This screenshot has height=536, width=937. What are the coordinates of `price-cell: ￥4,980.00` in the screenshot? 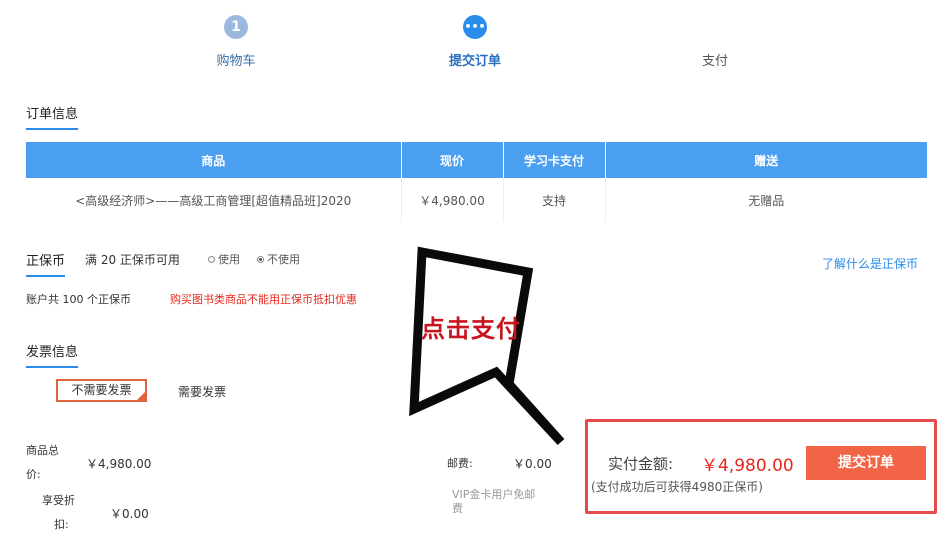 It's located at (452, 200).